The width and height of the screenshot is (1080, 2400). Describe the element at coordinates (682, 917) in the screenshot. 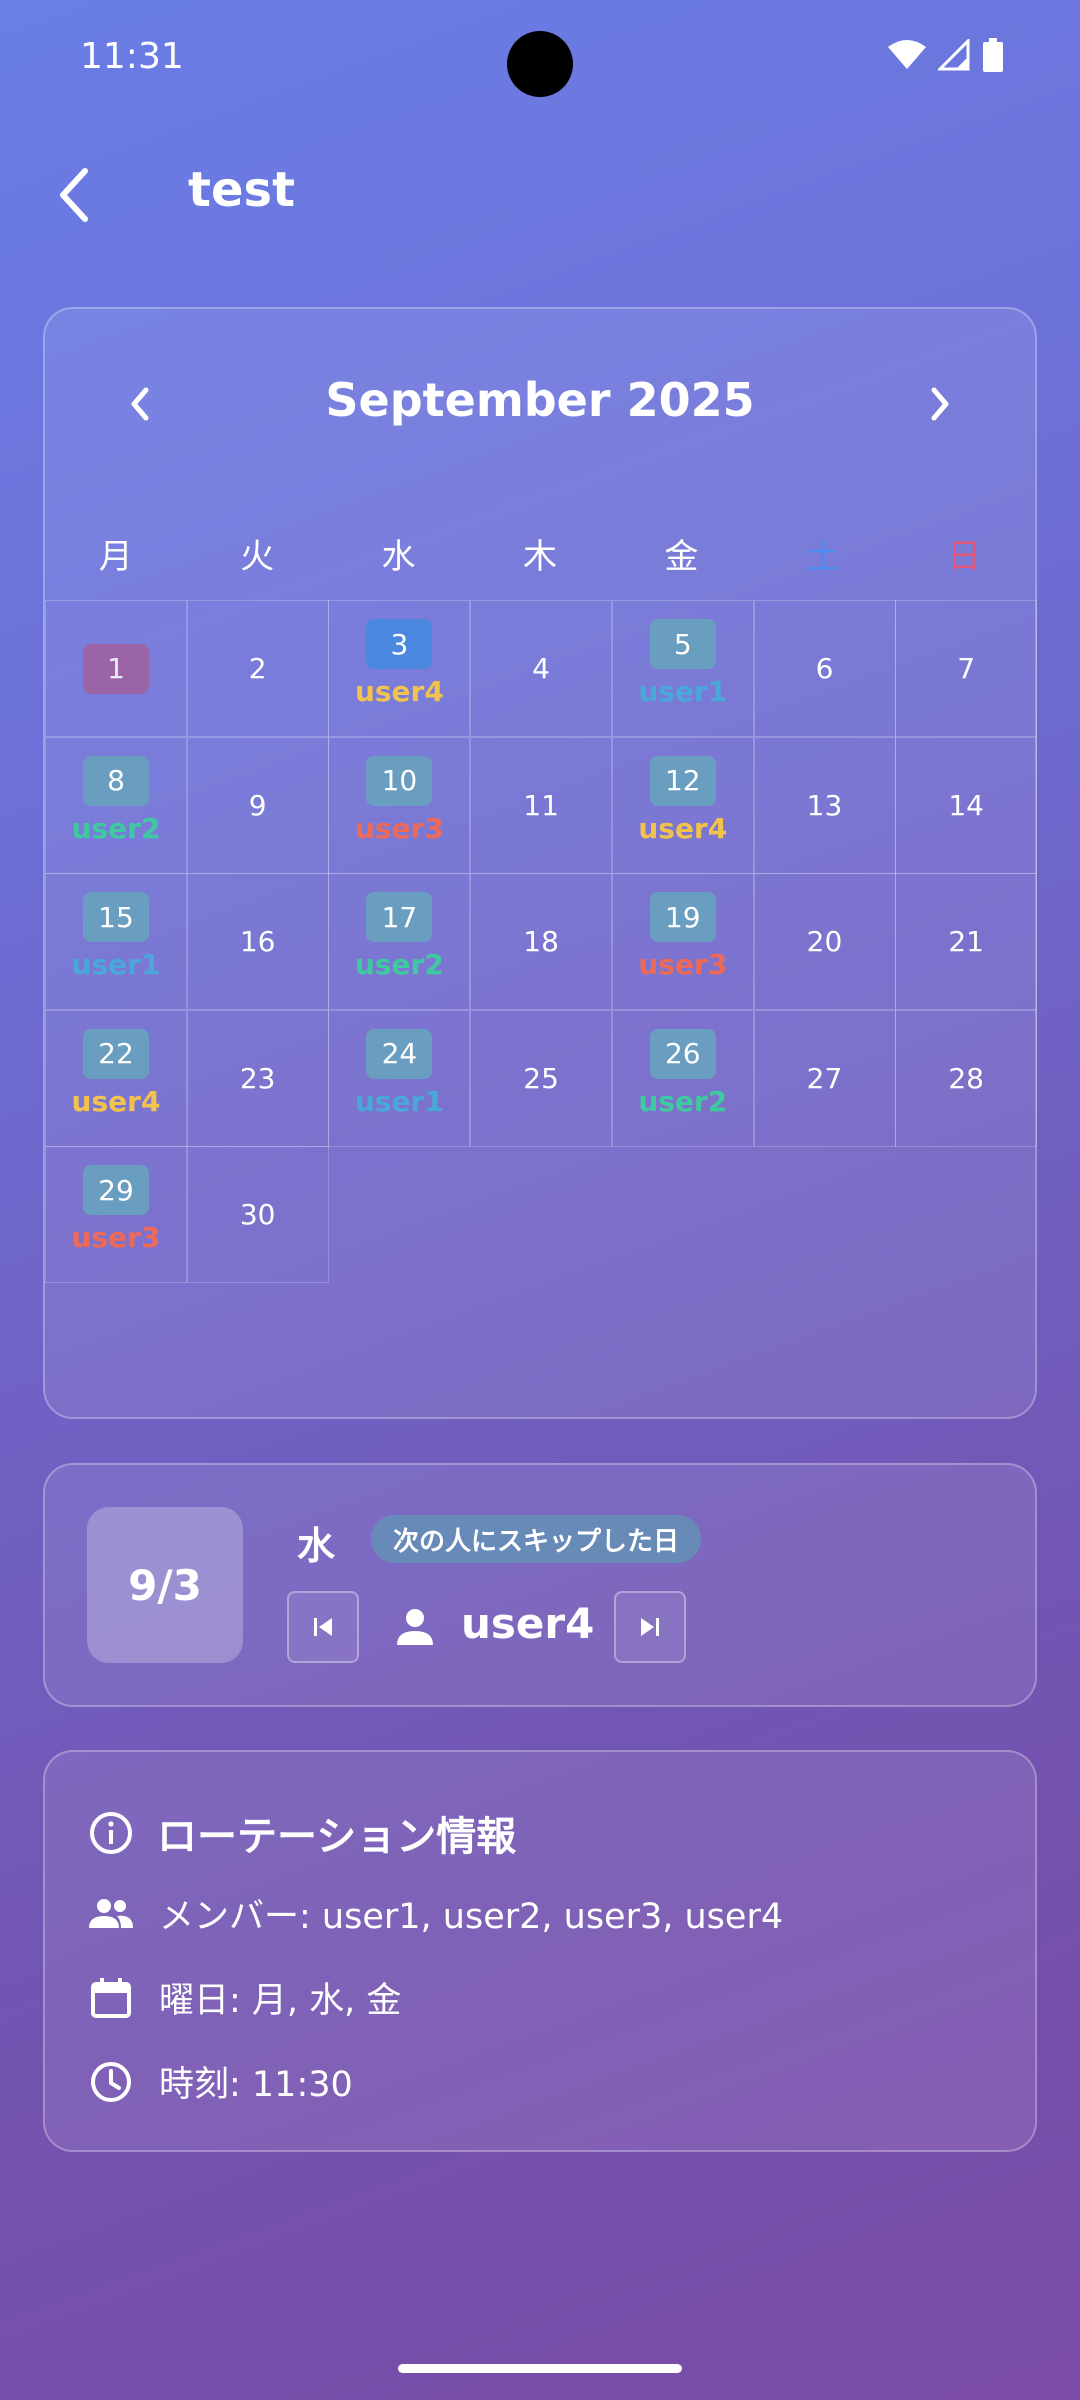

I see `day-number: 19` at that location.